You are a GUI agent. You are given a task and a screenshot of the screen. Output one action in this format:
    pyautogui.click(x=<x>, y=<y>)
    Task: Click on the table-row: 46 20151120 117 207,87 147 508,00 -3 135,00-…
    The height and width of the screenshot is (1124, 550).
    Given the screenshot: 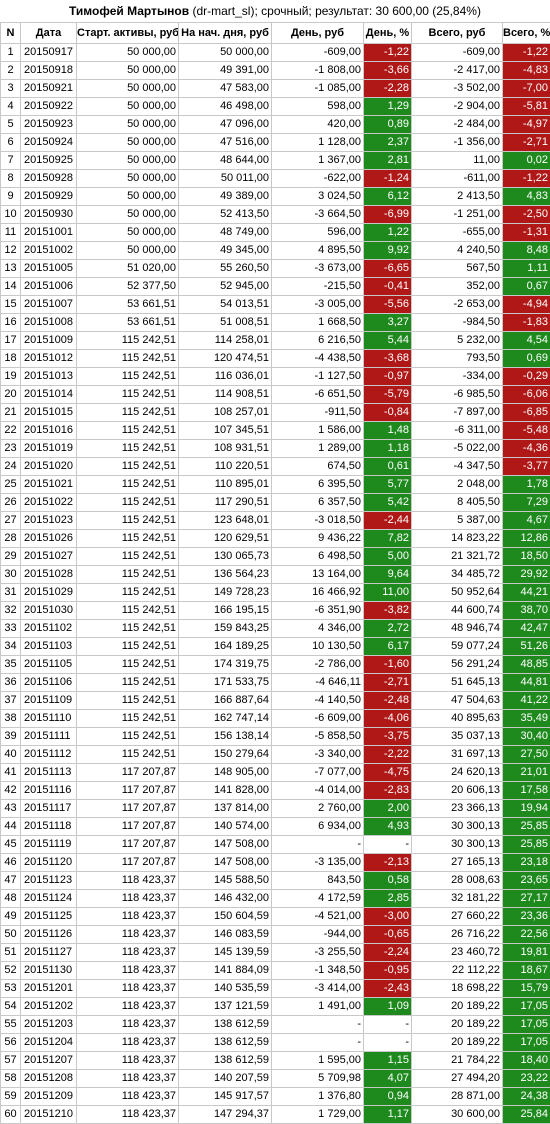 What is the action you would take?
    pyautogui.click(x=275, y=862)
    